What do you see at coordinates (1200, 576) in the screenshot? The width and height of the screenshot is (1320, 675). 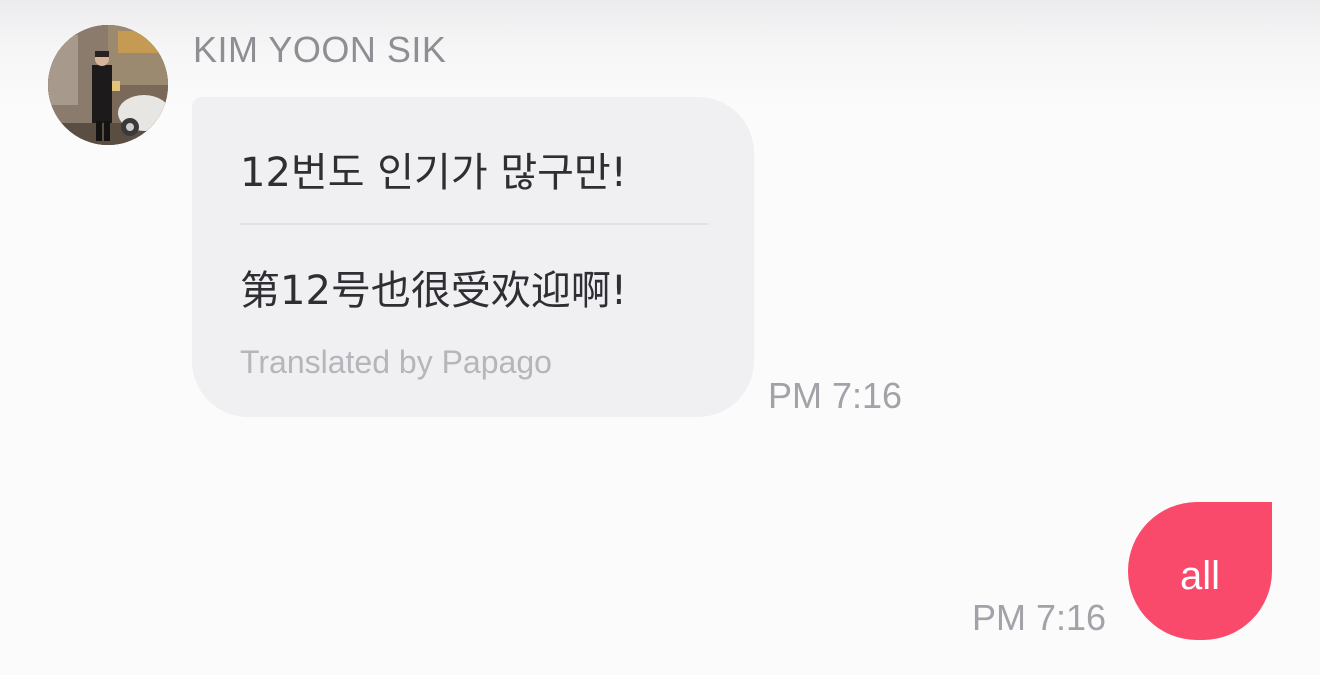 I see `outgoing-message-text: all` at bounding box center [1200, 576].